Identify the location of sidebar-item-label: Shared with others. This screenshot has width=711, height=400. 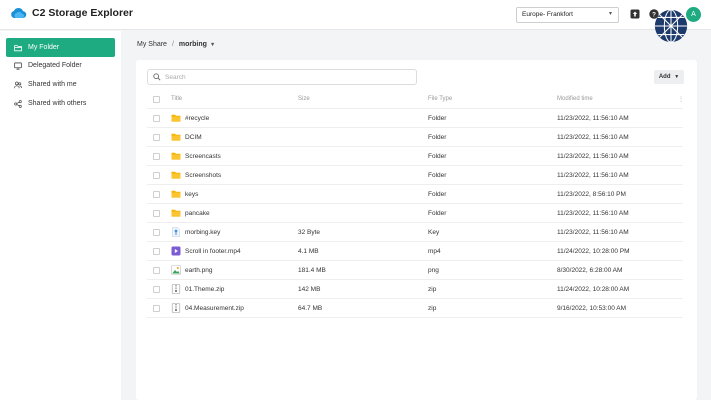
(57, 103).